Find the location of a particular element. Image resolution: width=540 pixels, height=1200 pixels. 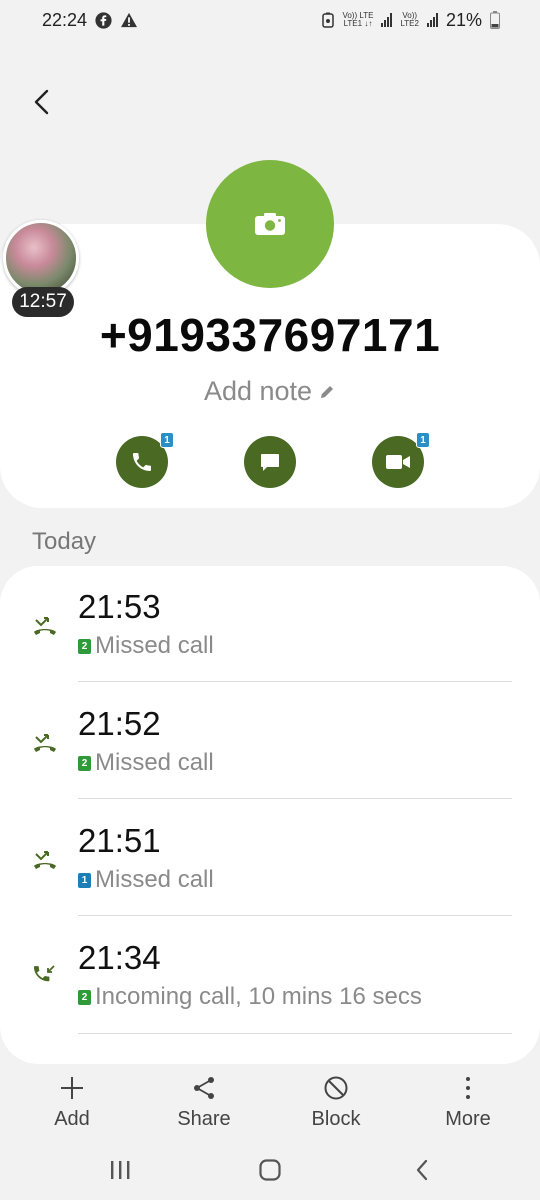

lte2-indicator: Vo)) LTE2 is located at coordinates (409, 19).